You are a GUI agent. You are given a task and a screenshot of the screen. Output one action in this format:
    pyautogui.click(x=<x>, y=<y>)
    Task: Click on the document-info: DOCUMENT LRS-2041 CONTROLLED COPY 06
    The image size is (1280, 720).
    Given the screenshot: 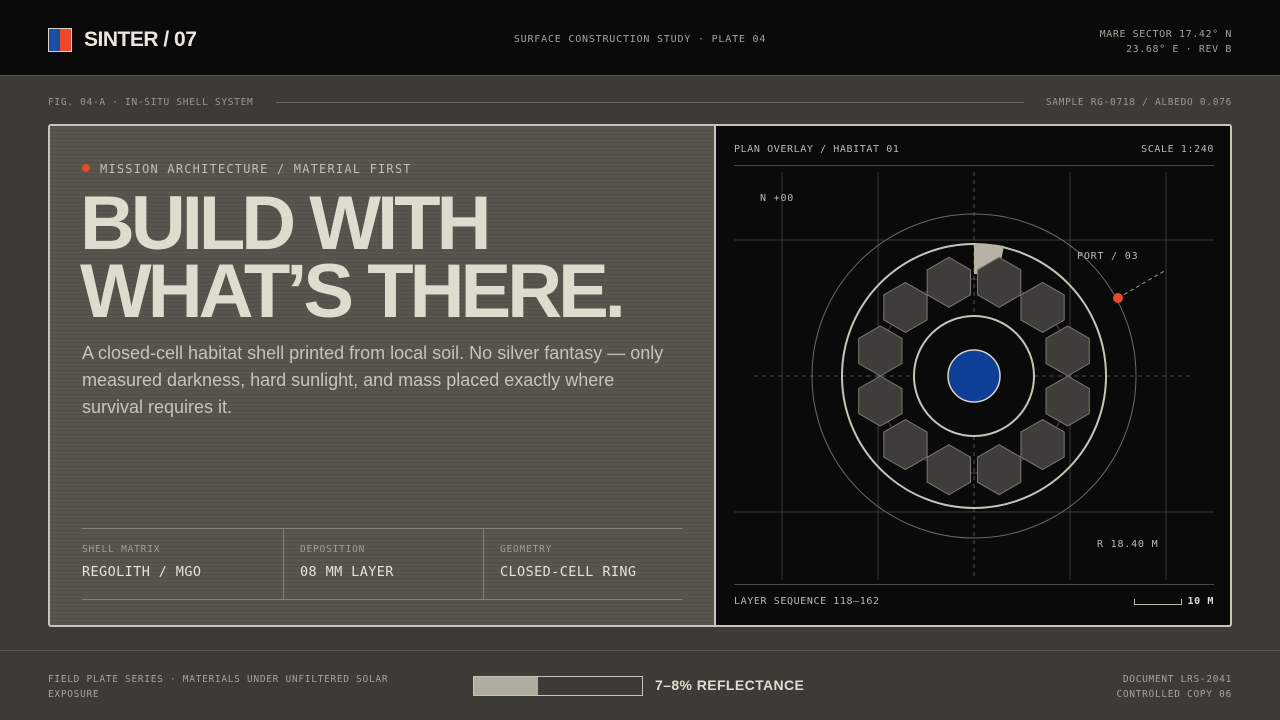 What is the action you would take?
    pyautogui.click(x=1174, y=687)
    